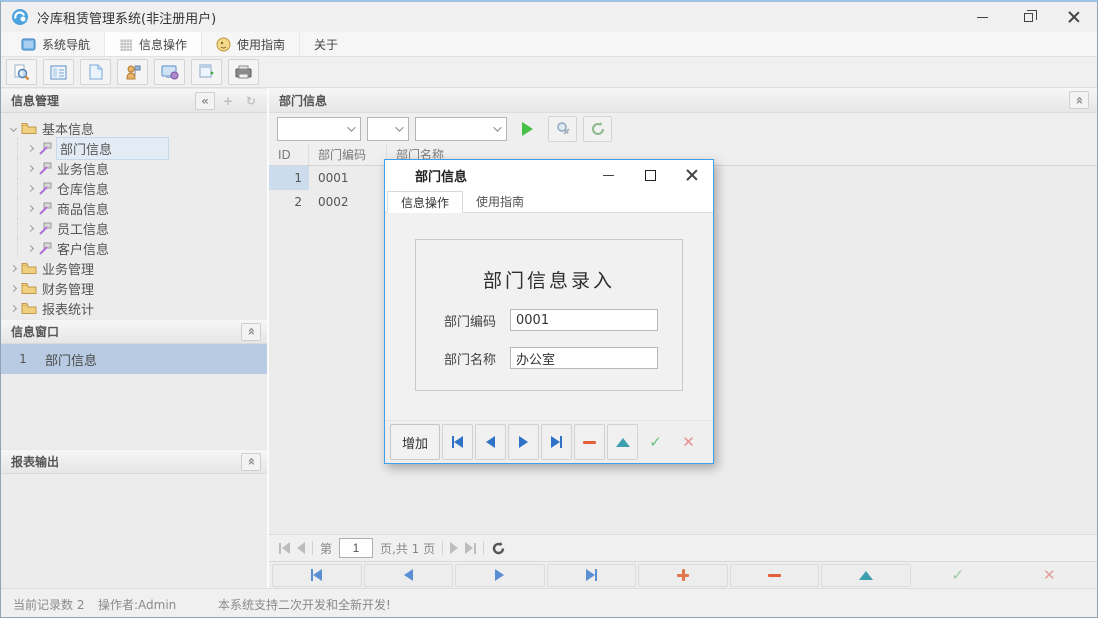 This screenshot has height=618, width=1098. Describe the element at coordinates (982, 17) in the screenshot. I see `minimize-button` at that location.